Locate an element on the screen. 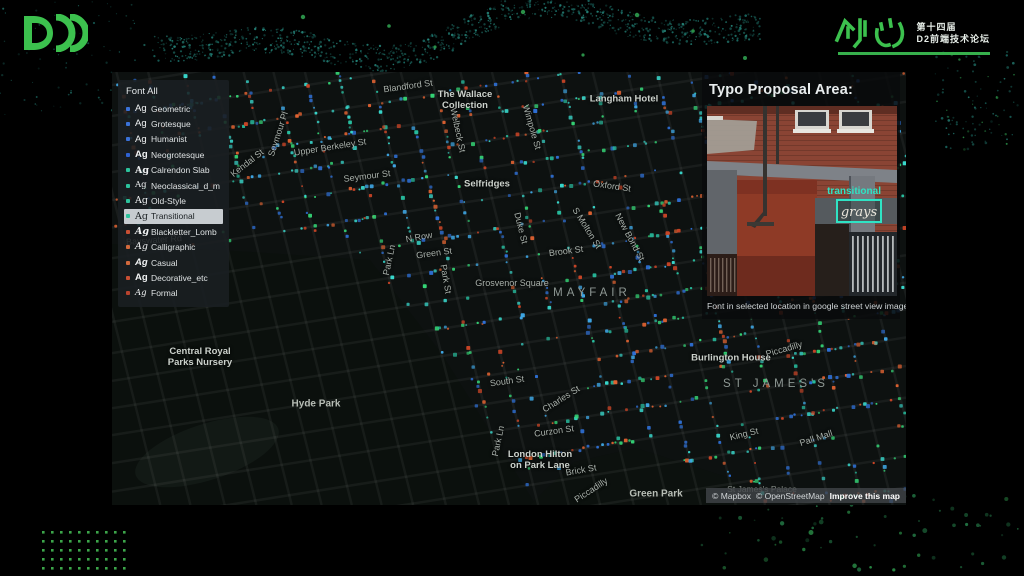  legend-item-label: Formal is located at coordinates (164, 293).